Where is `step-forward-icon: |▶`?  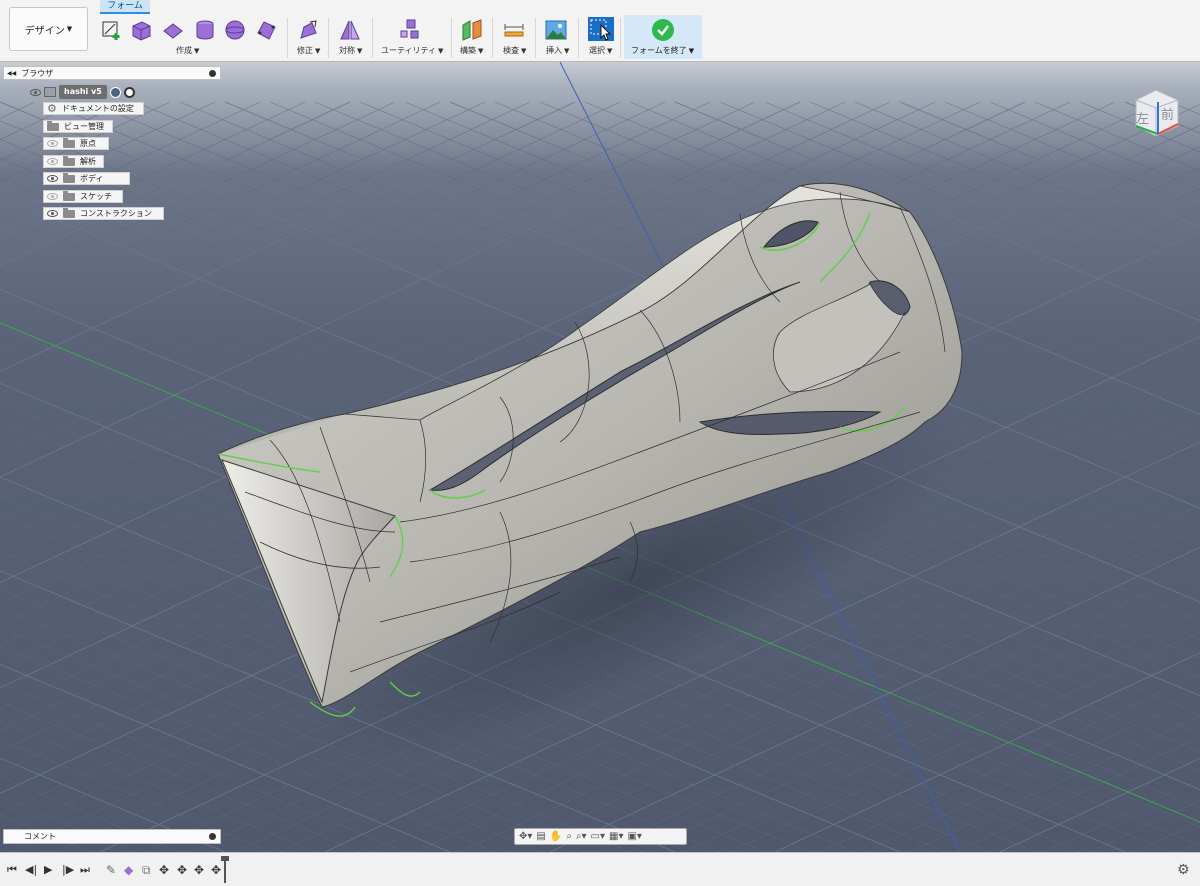 step-forward-icon: |▶ is located at coordinates (68, 869).